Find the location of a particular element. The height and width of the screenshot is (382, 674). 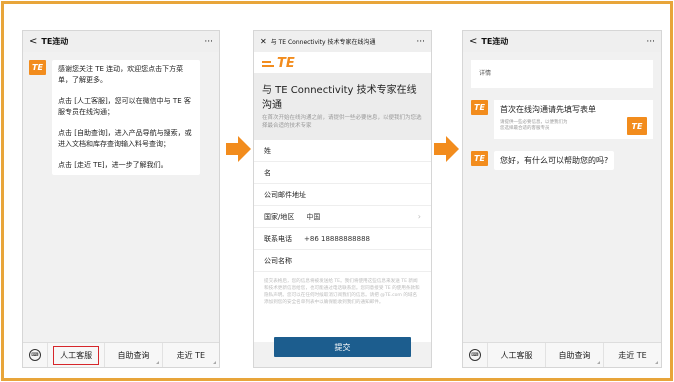

message-text: 点击 [自助查询]，进入产品导航与搜索，或进入文档和库存查询输入料号查询； is located at coordinates (125, 138).